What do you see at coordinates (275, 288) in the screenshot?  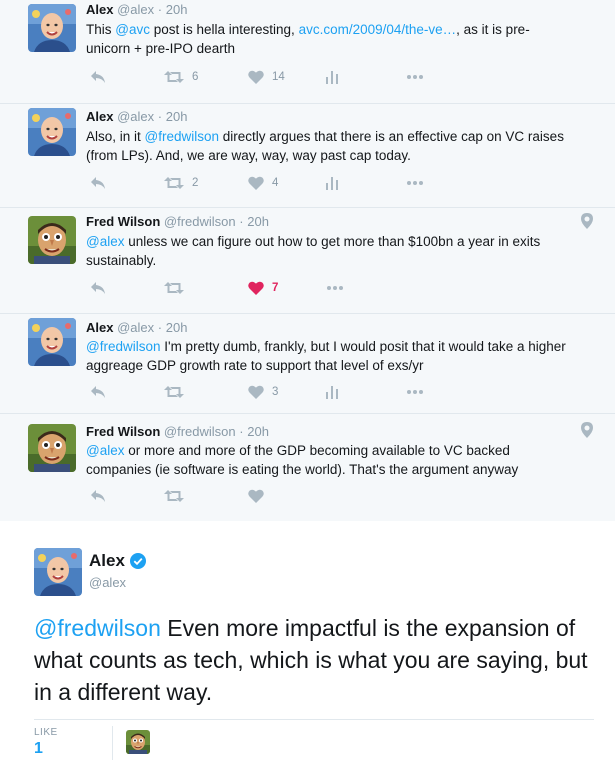 I see `like-count: 7` at bounding box center [275, 288].